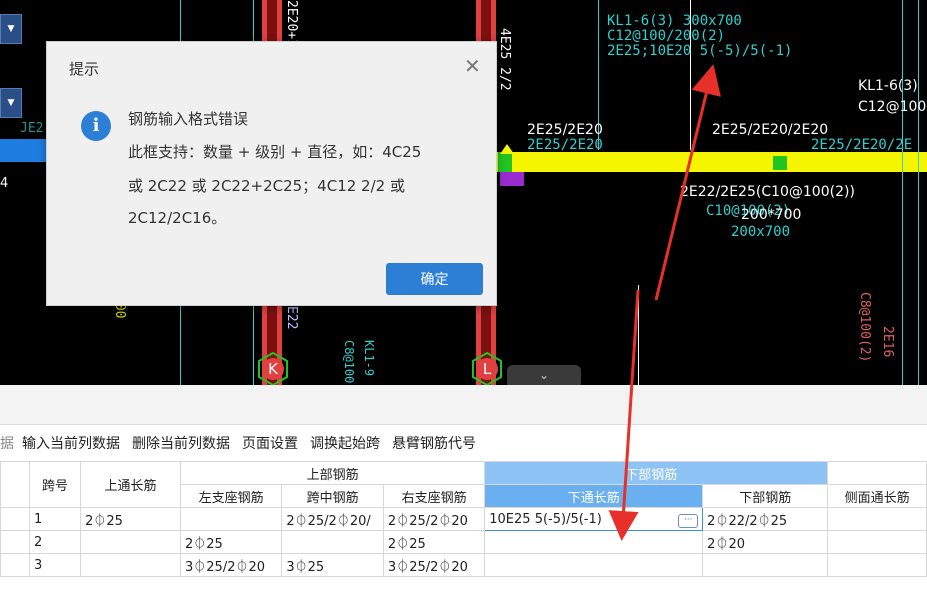  What do you see at coordinates (349, 362) in the screenshot?
I see `rebar-text-c8: C8@100` at bounding box center [349, 362].